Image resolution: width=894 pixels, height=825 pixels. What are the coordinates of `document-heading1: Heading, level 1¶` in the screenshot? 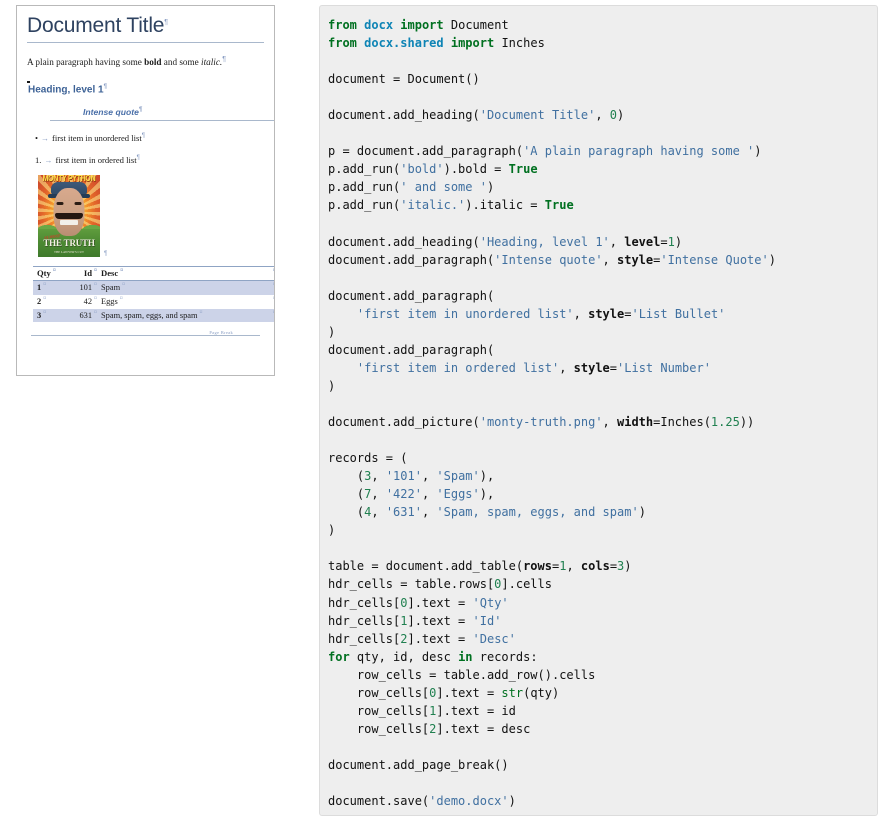 It's located at (146, 90).